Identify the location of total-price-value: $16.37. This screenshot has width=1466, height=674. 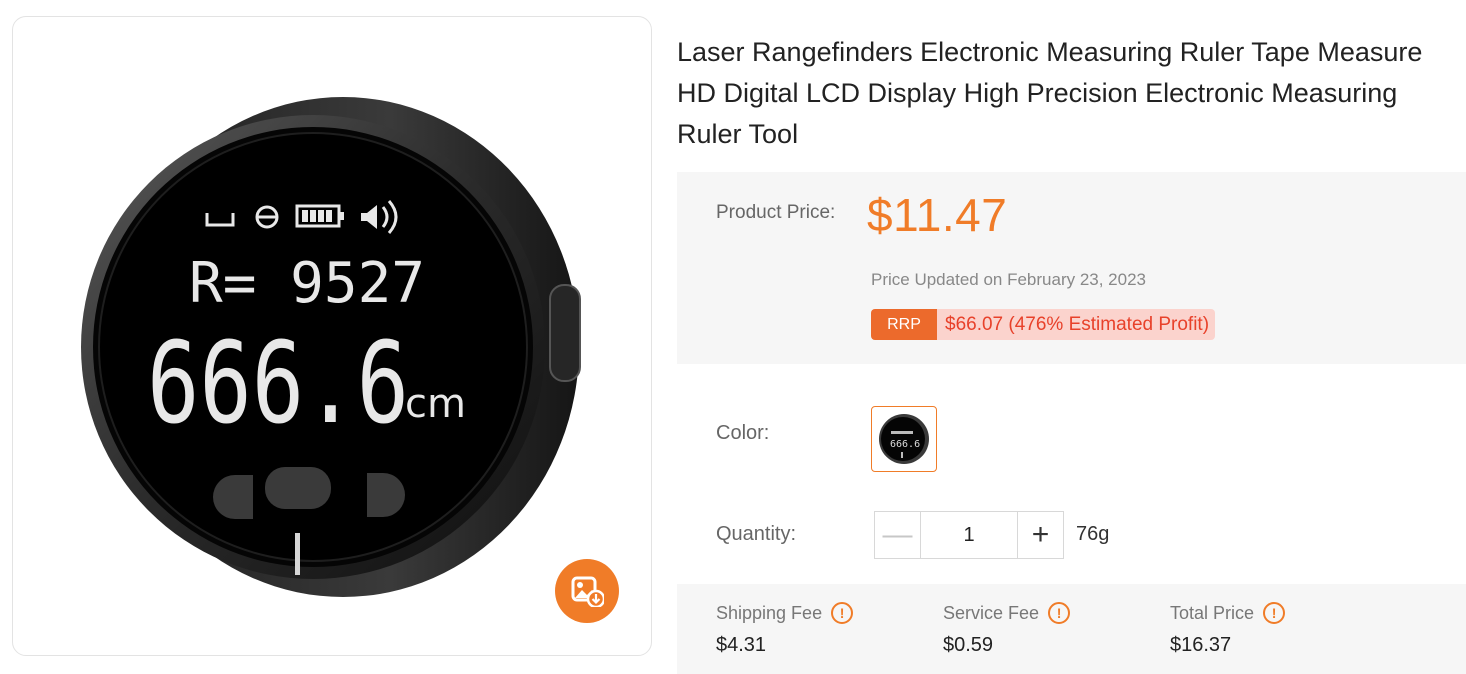
(1201, 645).